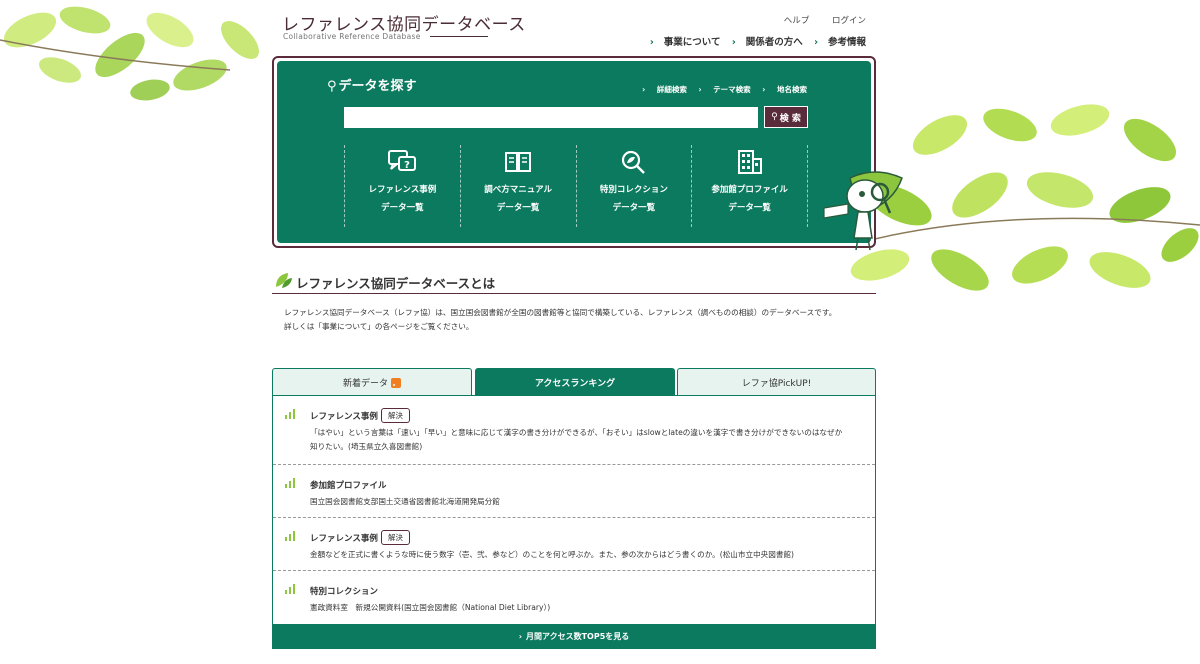 This screenshot has height=664, width=1200. I want to click on nav-reference-info: › 参考情報, so click(840, 42).